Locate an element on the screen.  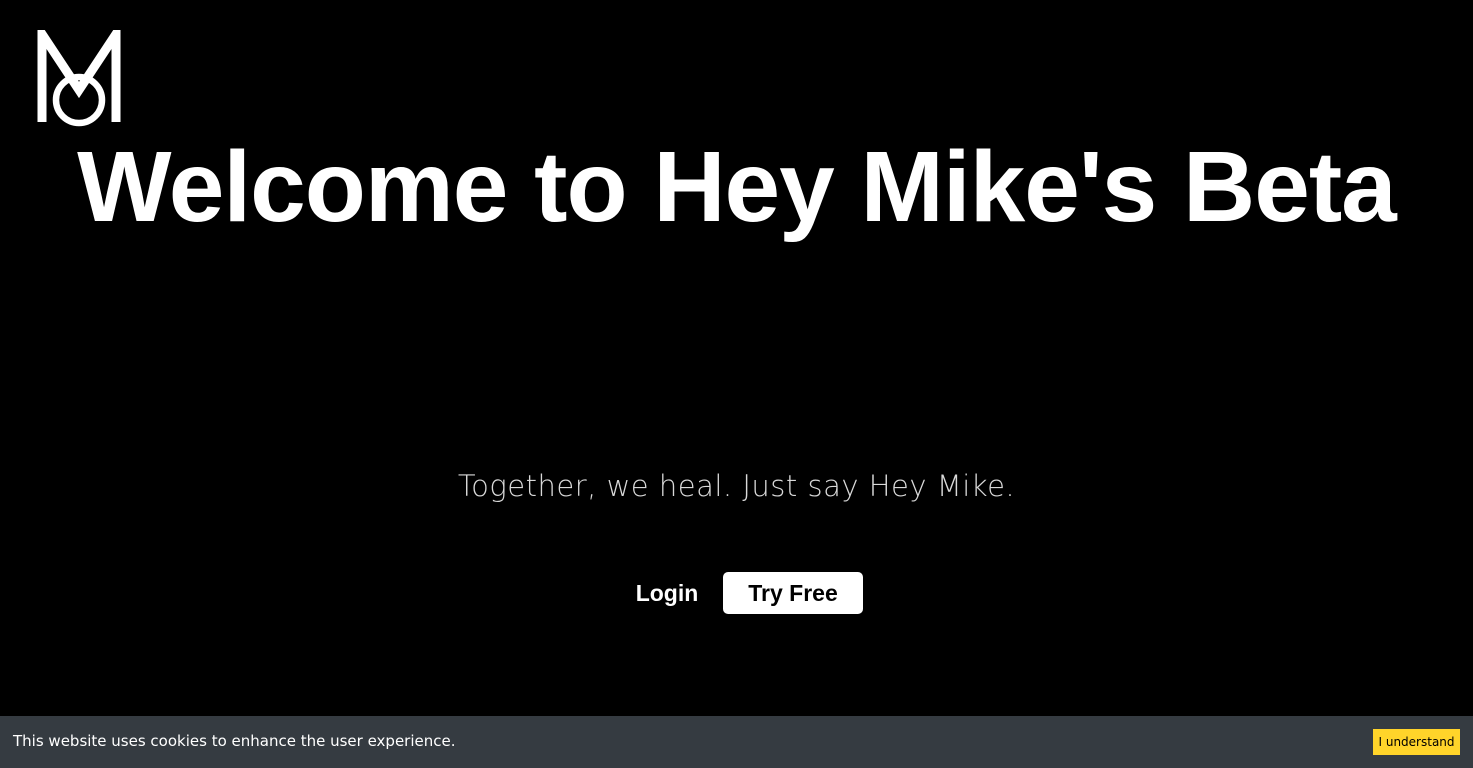
page-title: Welcome to Hey Mike's Beta is located at coordinates (737, 187).